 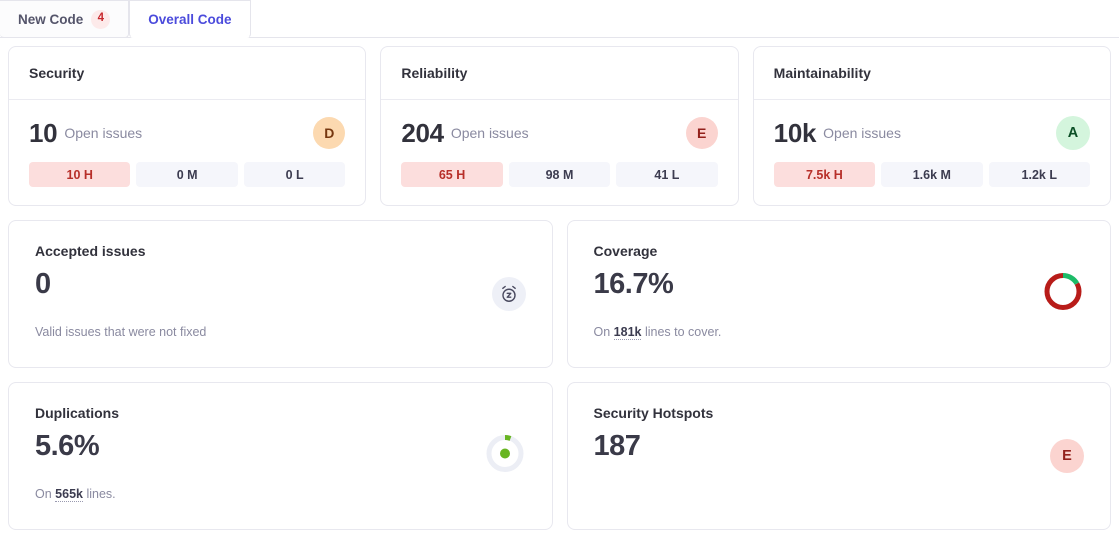 I want to click on duplications-donut-chart, so click(x=504, y=453).